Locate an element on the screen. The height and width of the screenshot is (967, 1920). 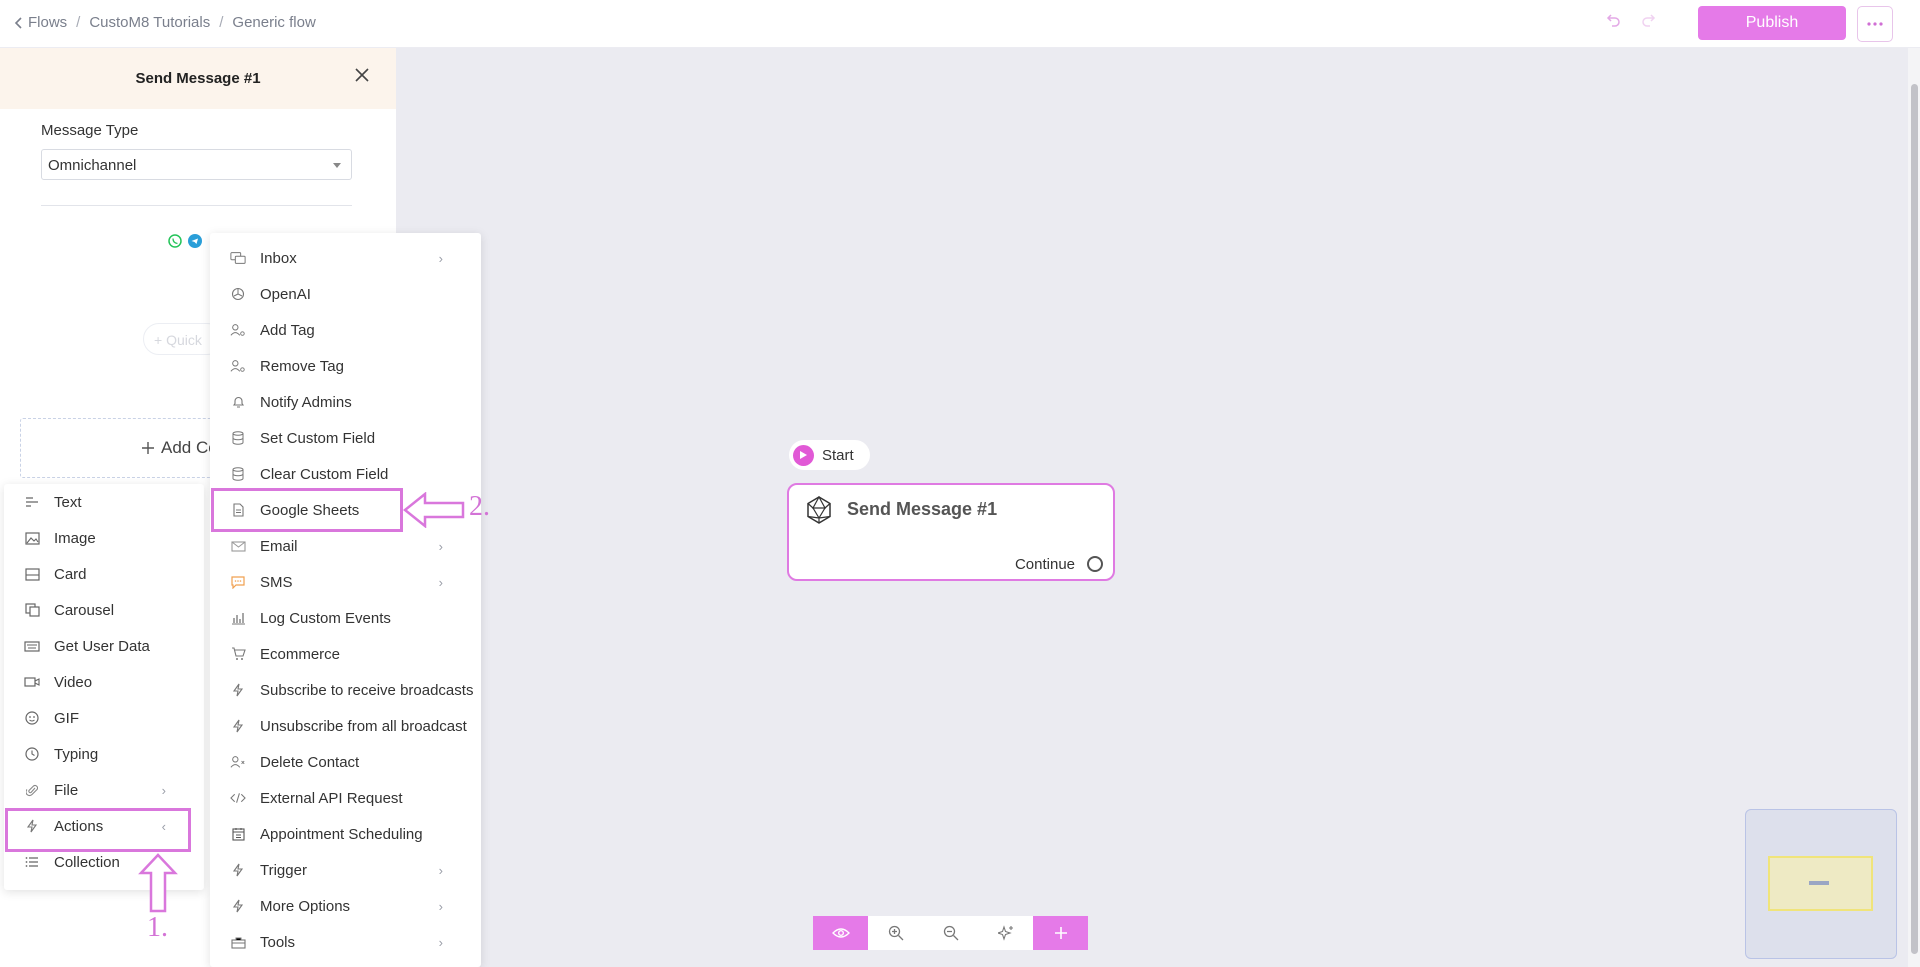
action-log-custom-events: Log Custom Events is located at coordinates (345, 618).